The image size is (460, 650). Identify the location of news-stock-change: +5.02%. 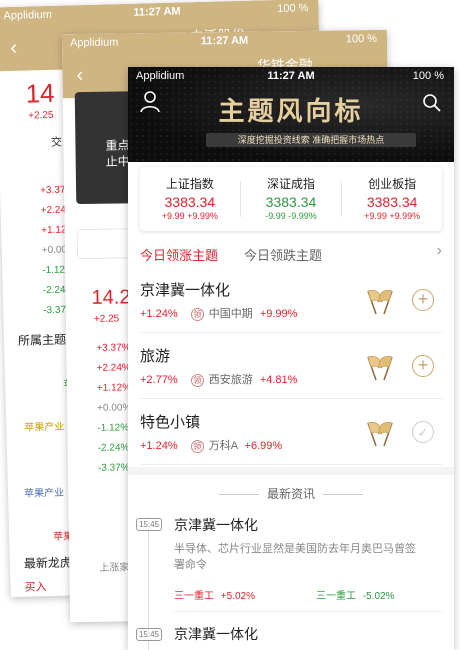
(237, 596).